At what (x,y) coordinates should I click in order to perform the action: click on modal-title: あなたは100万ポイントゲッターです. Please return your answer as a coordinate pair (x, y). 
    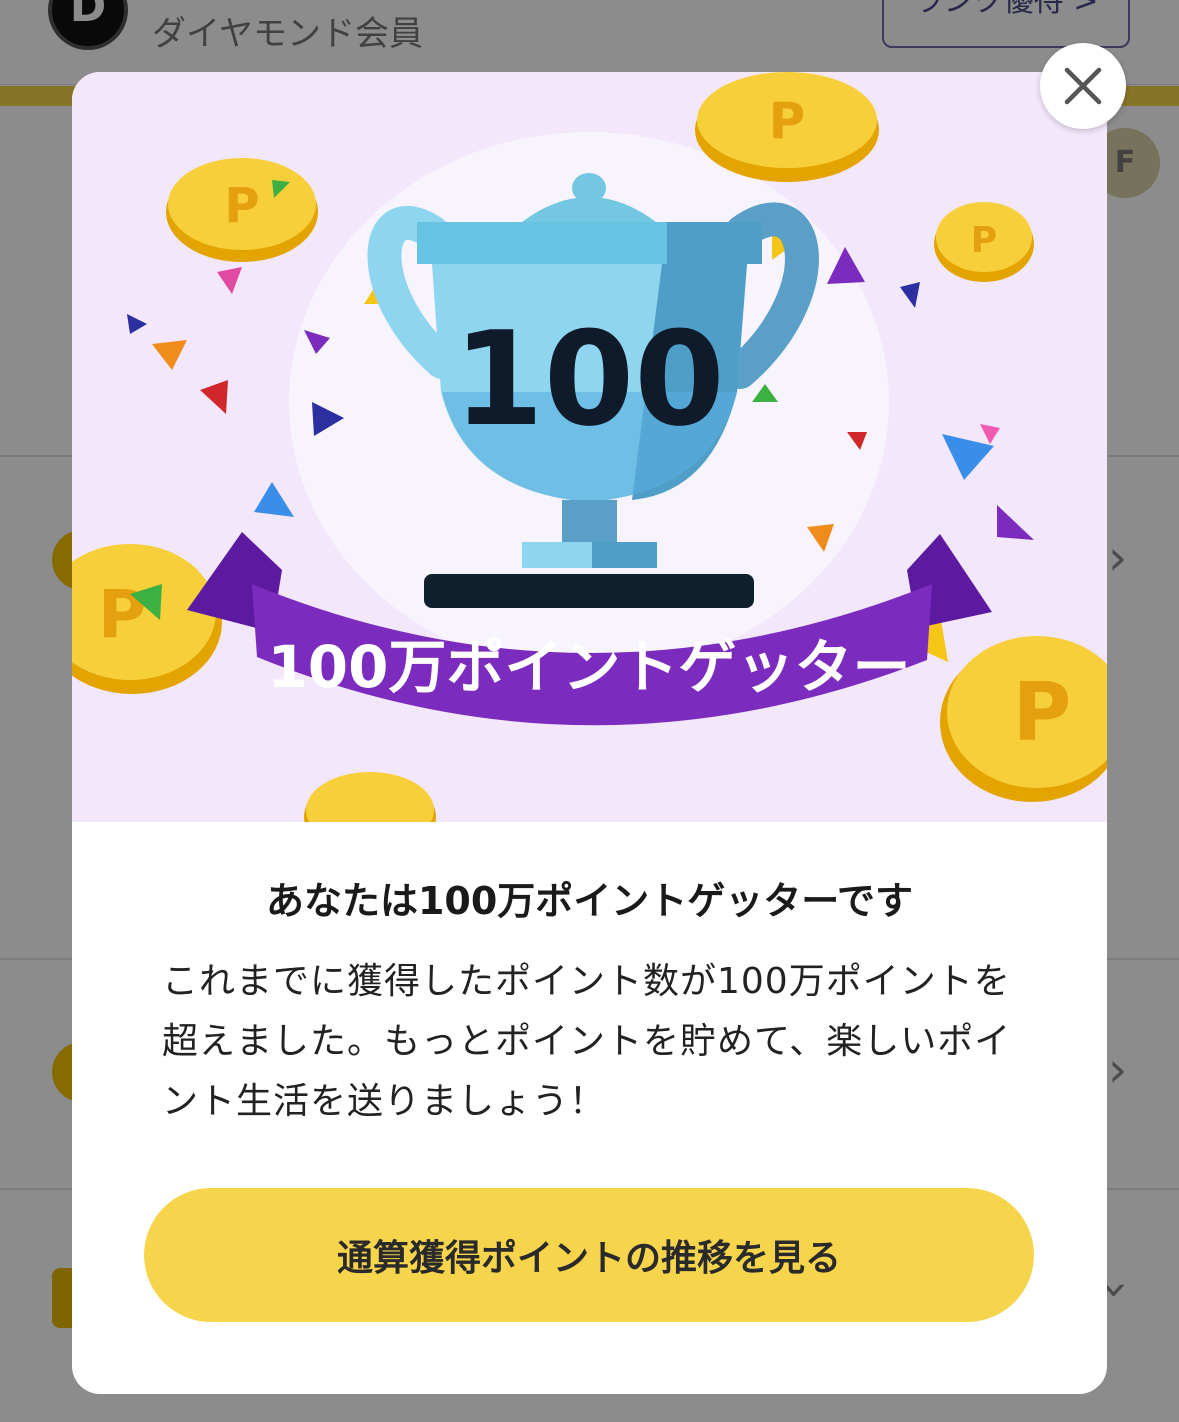
    Looking at the image, I should click on (589, 901).